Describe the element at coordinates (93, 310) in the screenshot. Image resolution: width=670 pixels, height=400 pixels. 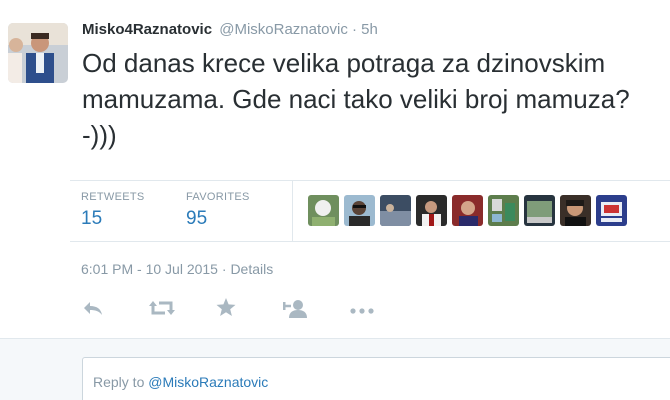
I see `reply-icon` at that location.